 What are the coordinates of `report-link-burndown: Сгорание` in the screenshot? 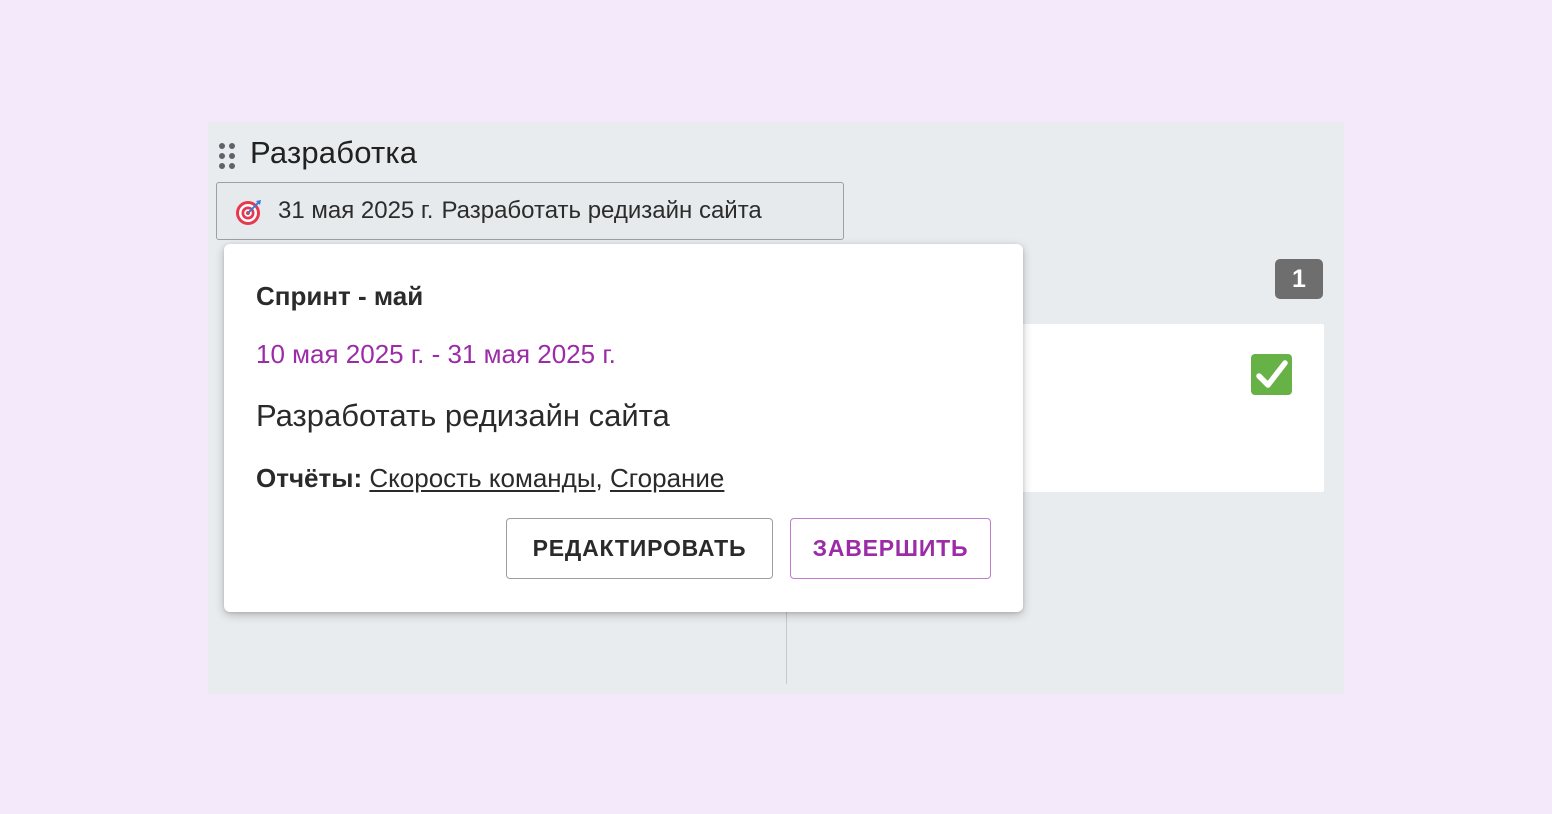 It's located at (667, 478).